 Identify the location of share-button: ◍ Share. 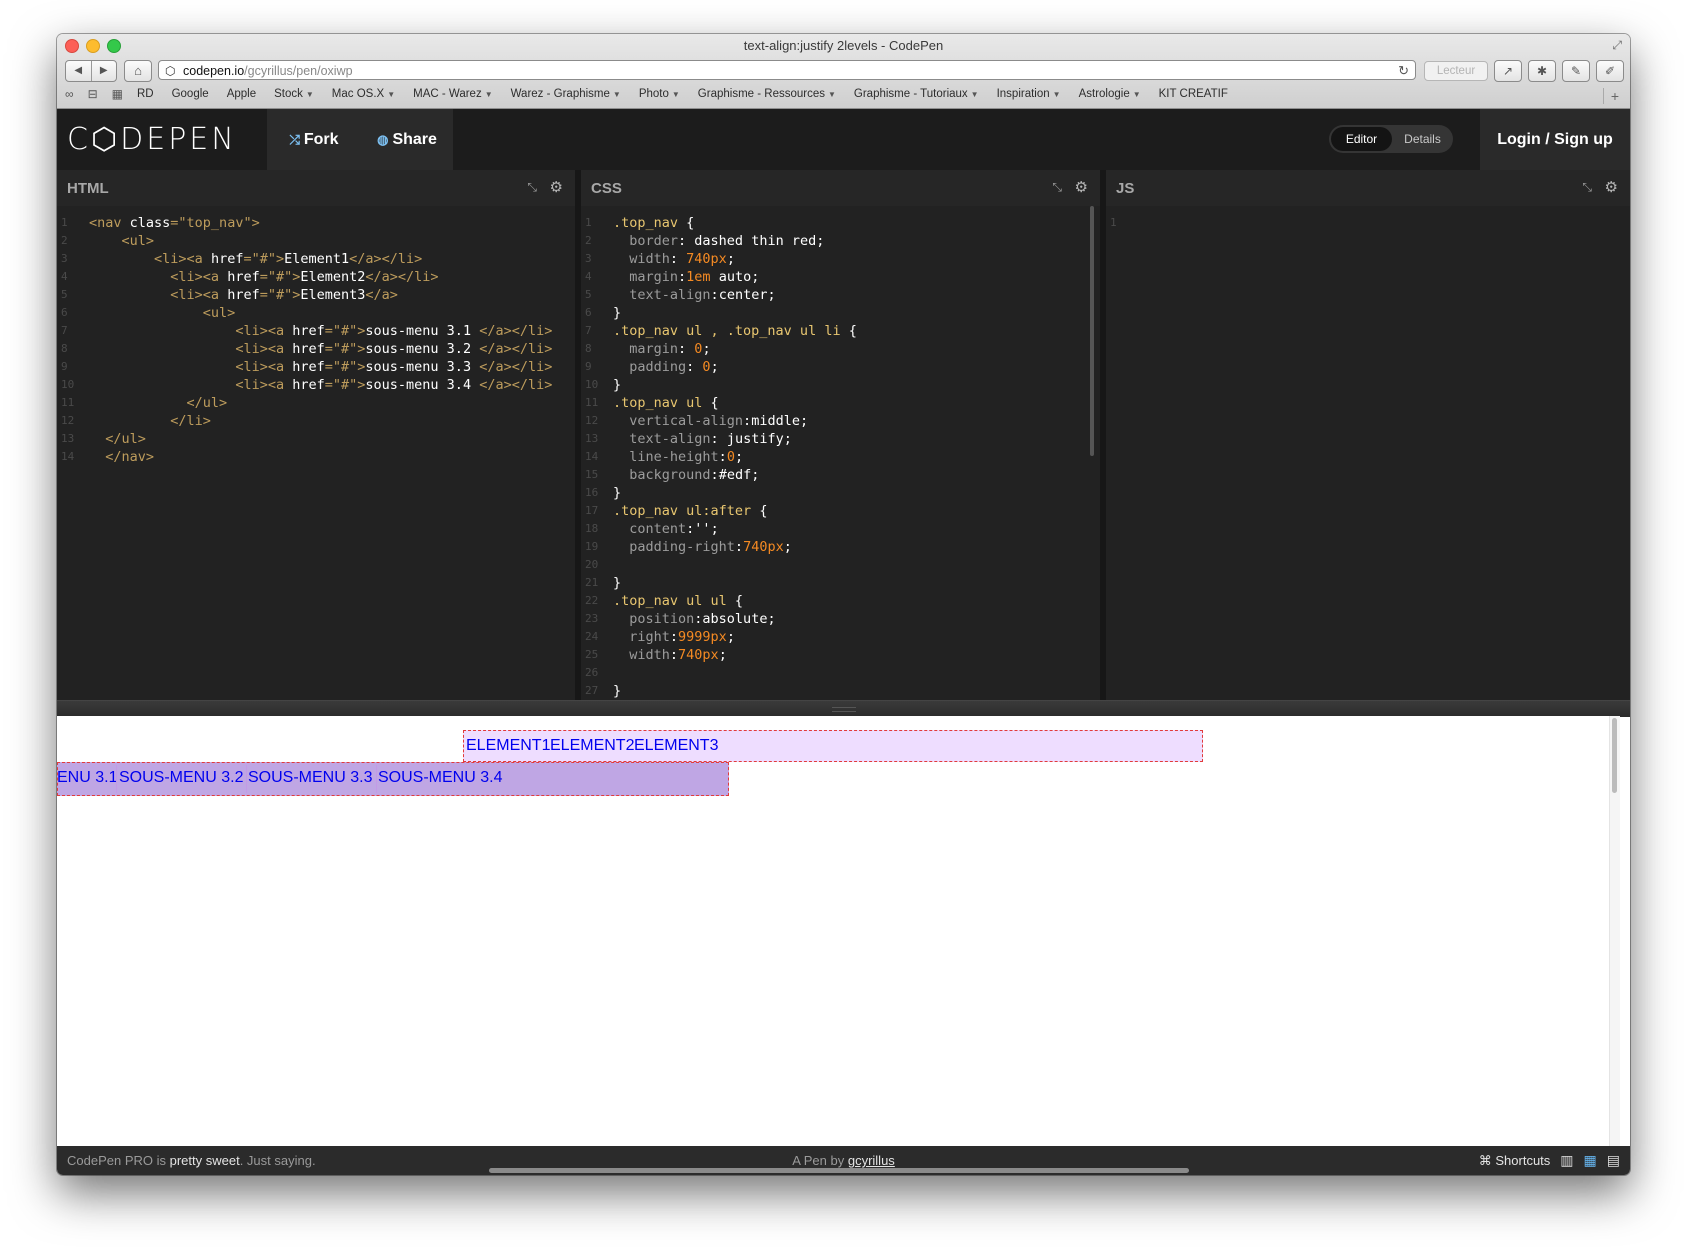
(407, 139).